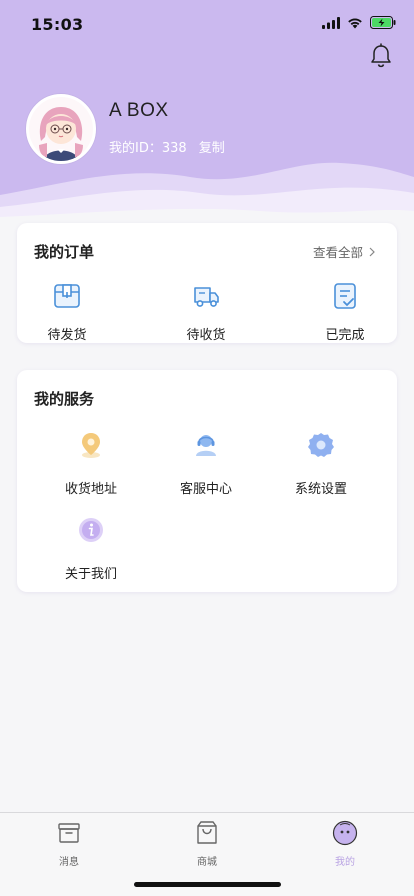  I want to click on status-icons, so click(359, 22).